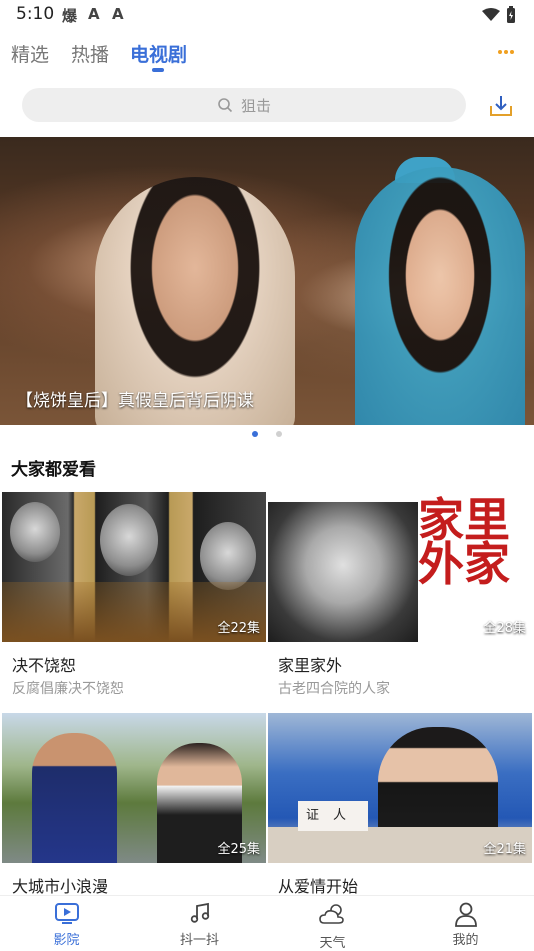 The height and width of the screenshot is (951, 534). What do you see at coordinates (465, 940) in the screenshot?
I see `nav-label: 我的` at bounding box center [465, 940].